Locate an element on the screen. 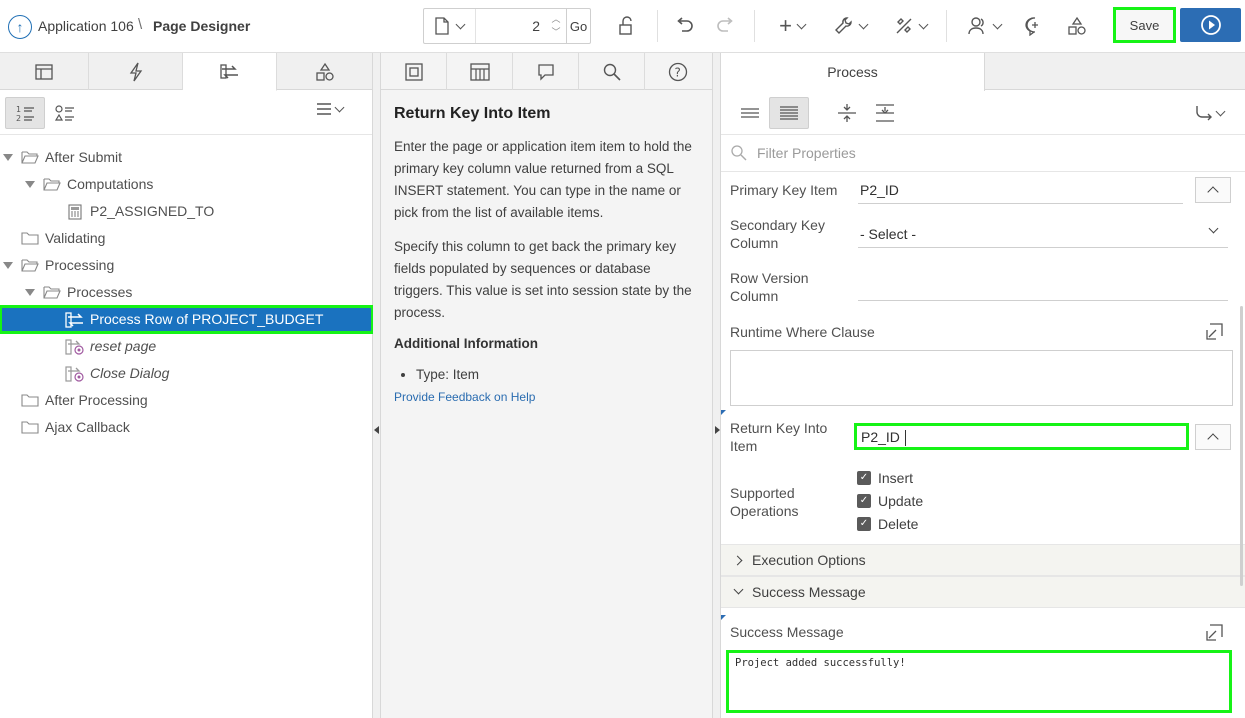 Image resolution: width=1245 pixels, height=718 pixels. execution-options-section: Execution Options is located at coordinates (983, 560).